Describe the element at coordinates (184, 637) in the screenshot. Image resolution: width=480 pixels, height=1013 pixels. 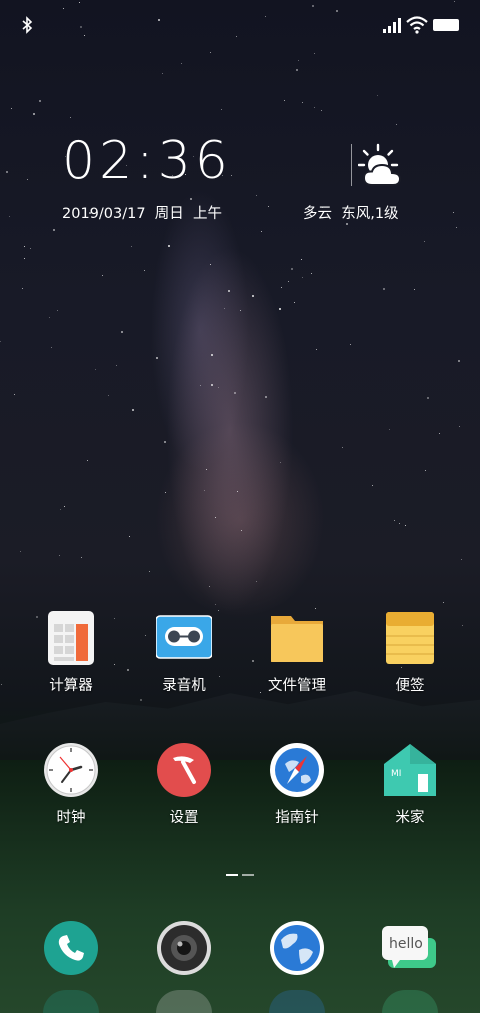
I see `recorder-icon` at that location.